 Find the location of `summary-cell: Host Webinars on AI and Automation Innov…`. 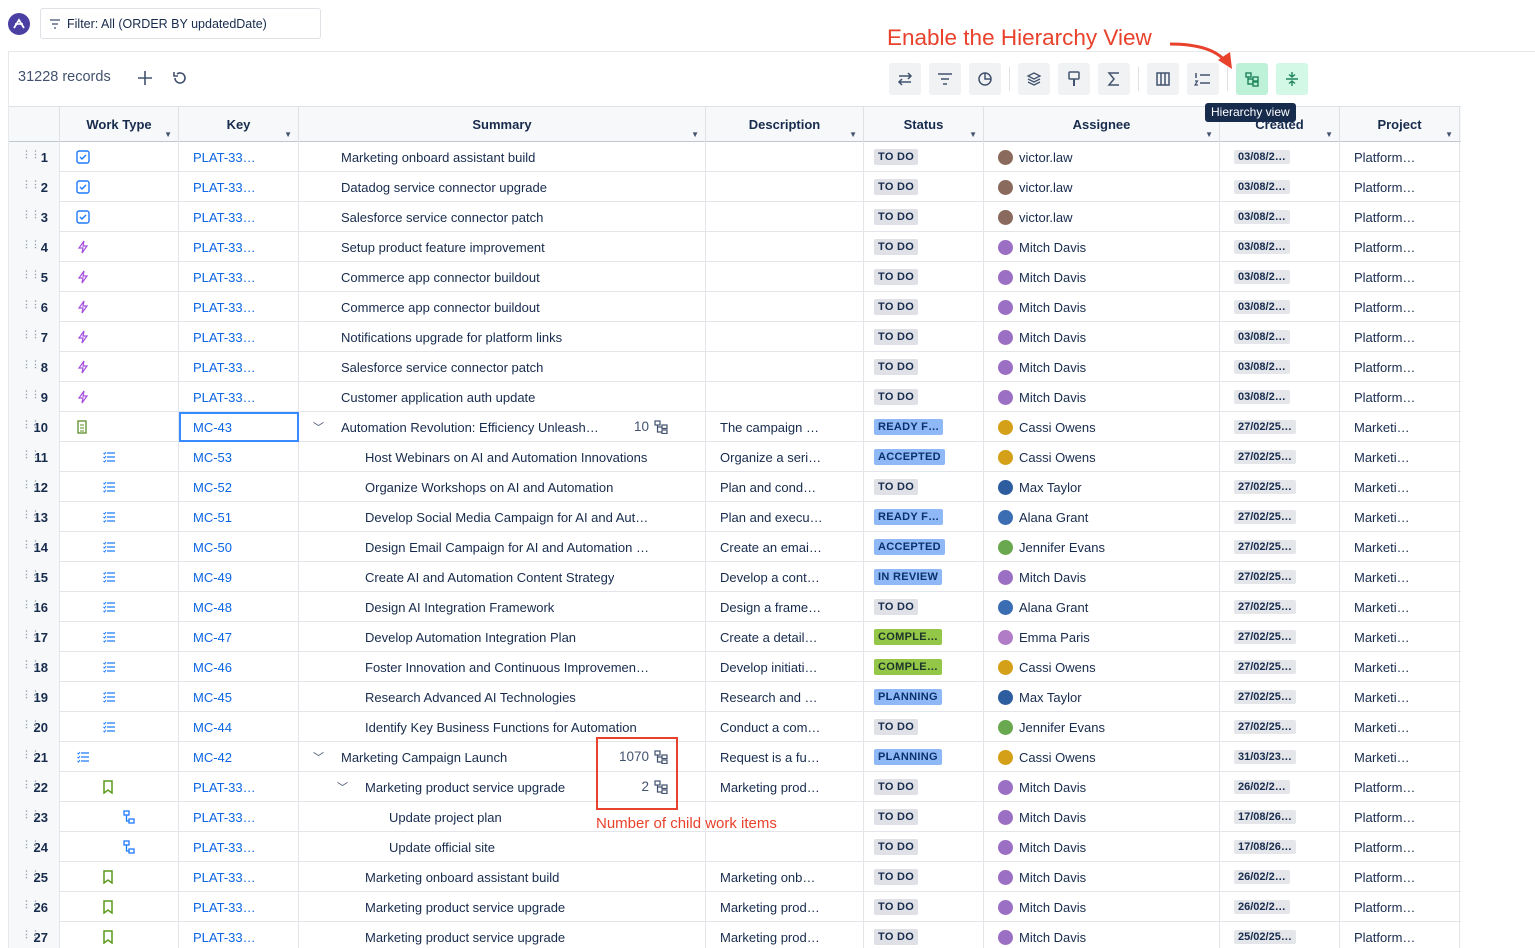

summary-cell: Host Webinars on AI and Automation Innov… is located at coordinates (502, 457).